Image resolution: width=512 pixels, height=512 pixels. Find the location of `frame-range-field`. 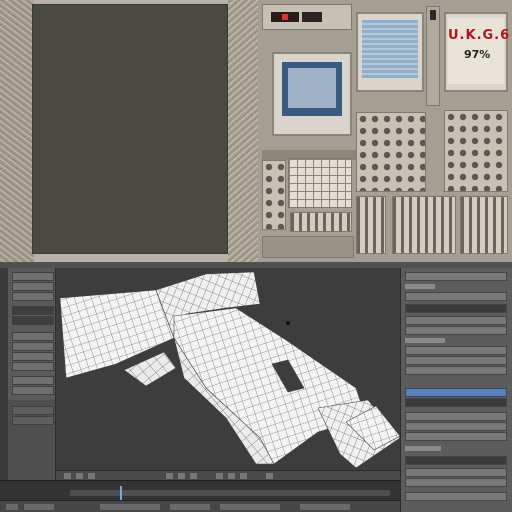

frame-range-field is located at coordinates (130, 507).